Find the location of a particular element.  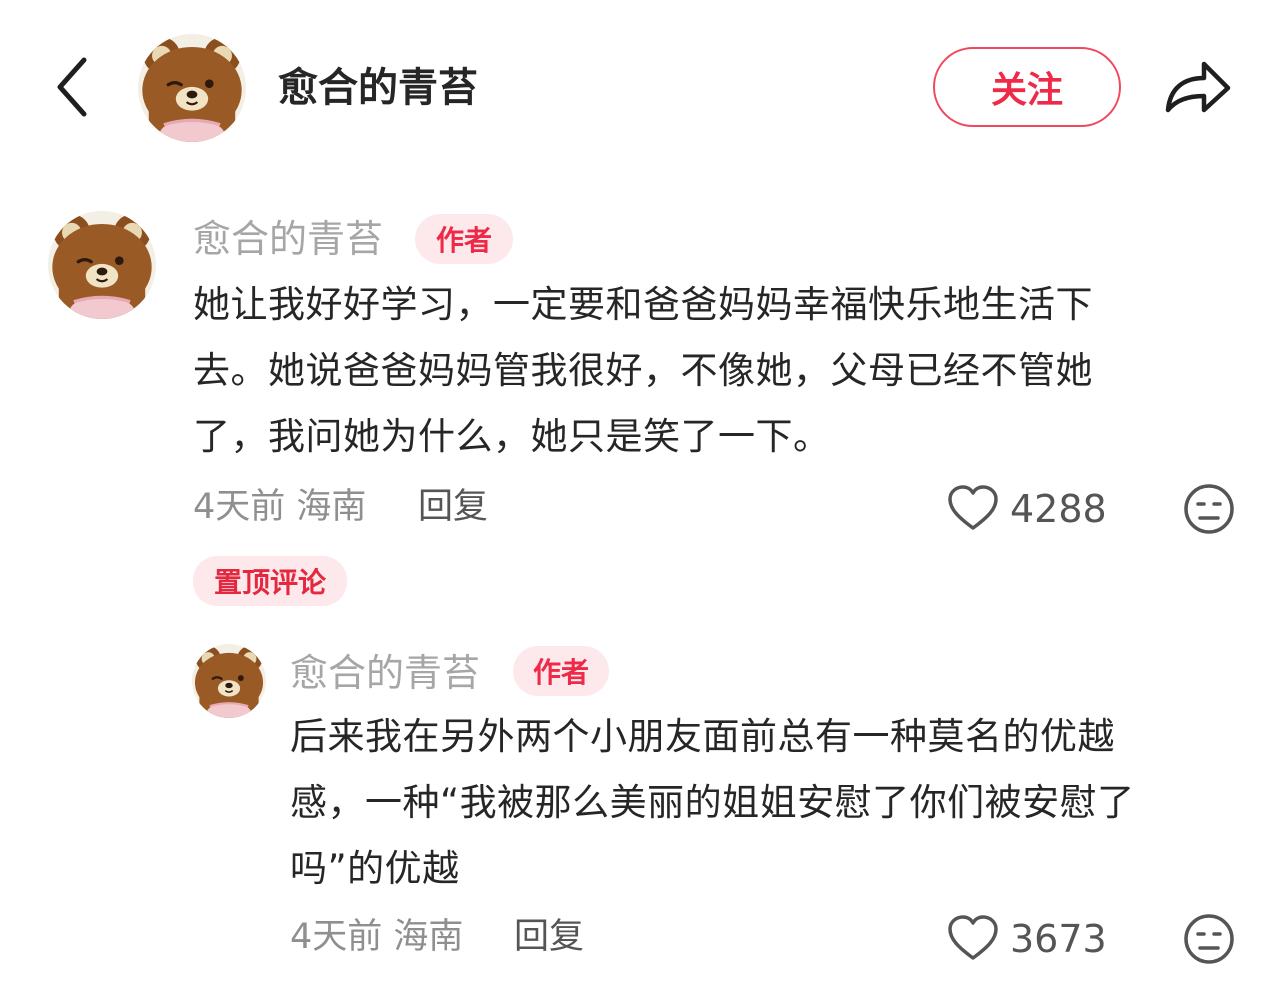

like-count: 4288 is located at coordinates (1058, 509).